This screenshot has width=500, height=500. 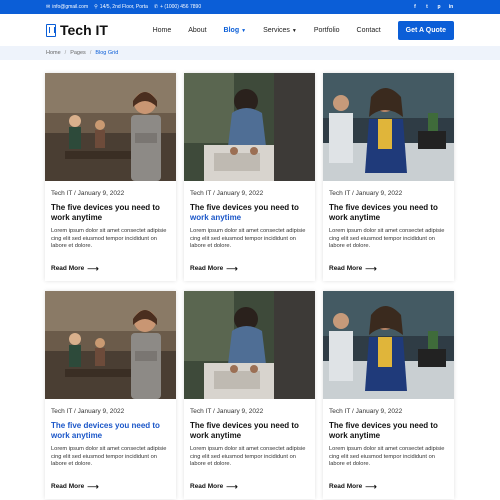 I want to click on nav-about: About, so click(x=197, y=30).